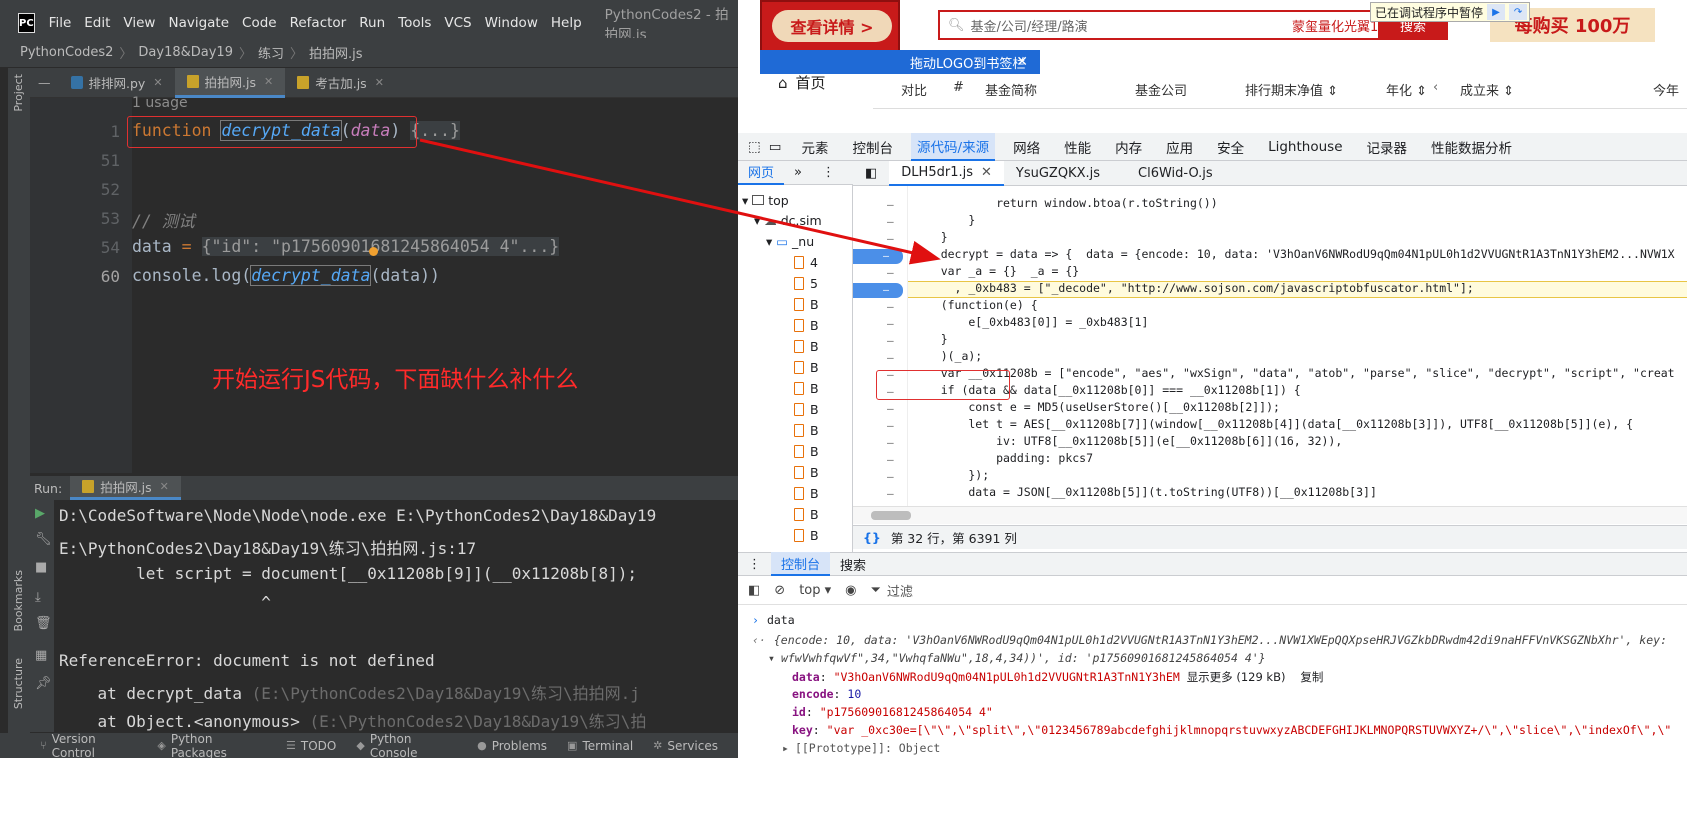  What do you see at coordinates (946, 173) in the screenshot?
I see `source-tab-active: DLH5dr1.js ✕` at bounding box center [946, 173].